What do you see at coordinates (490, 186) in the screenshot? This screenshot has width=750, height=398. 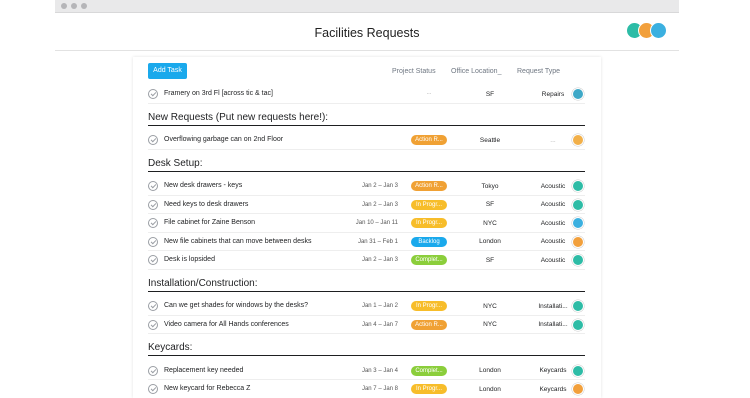 I see `office-location: Tokyo` at bounding box center [490, 186].